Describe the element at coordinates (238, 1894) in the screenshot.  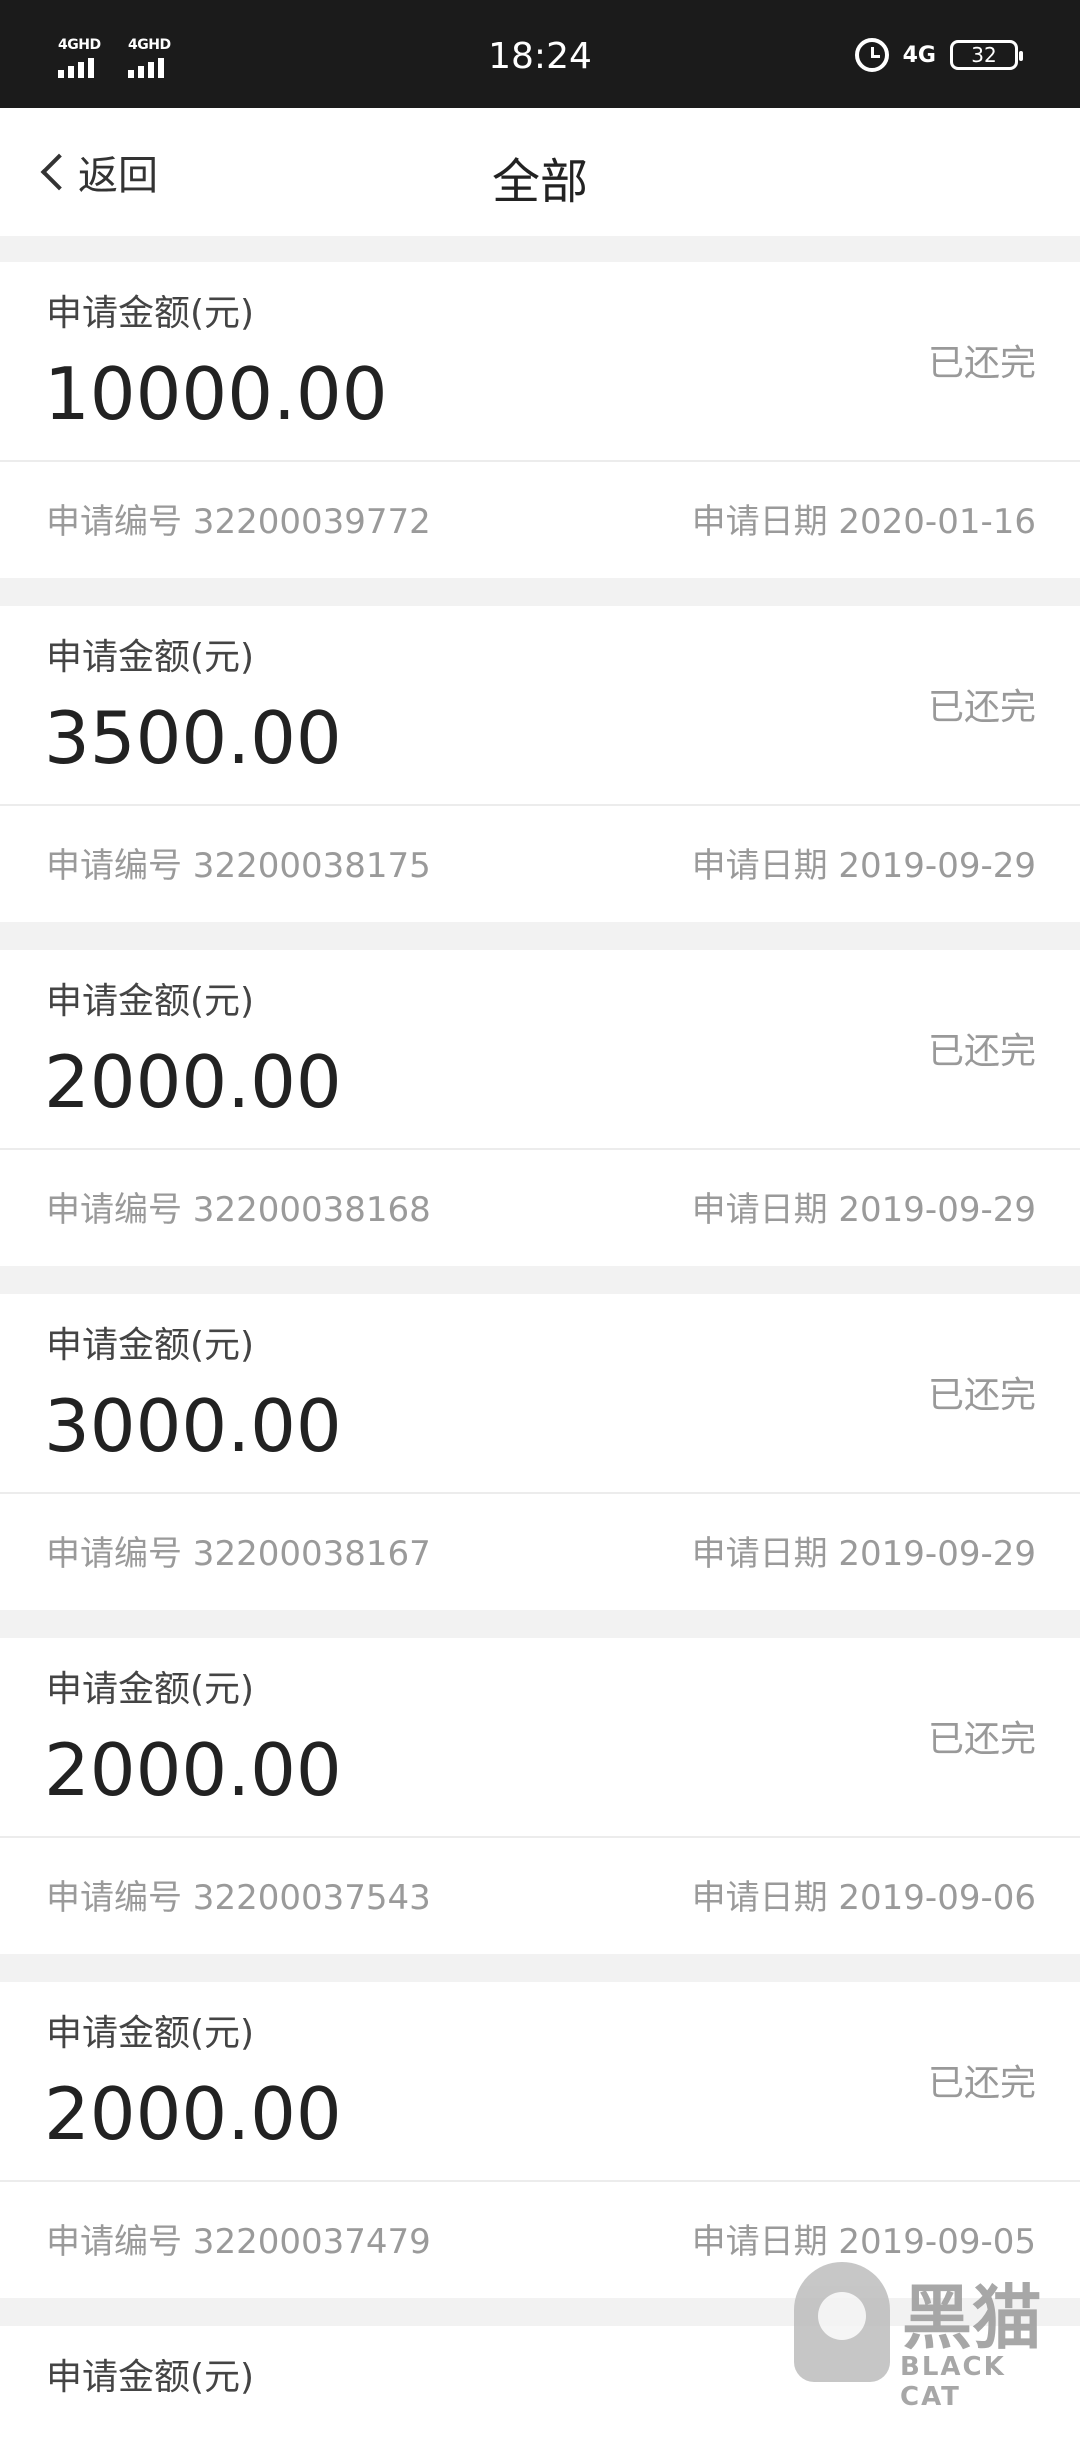
I see `apply-number: 申请编号 32200037543` at that location.